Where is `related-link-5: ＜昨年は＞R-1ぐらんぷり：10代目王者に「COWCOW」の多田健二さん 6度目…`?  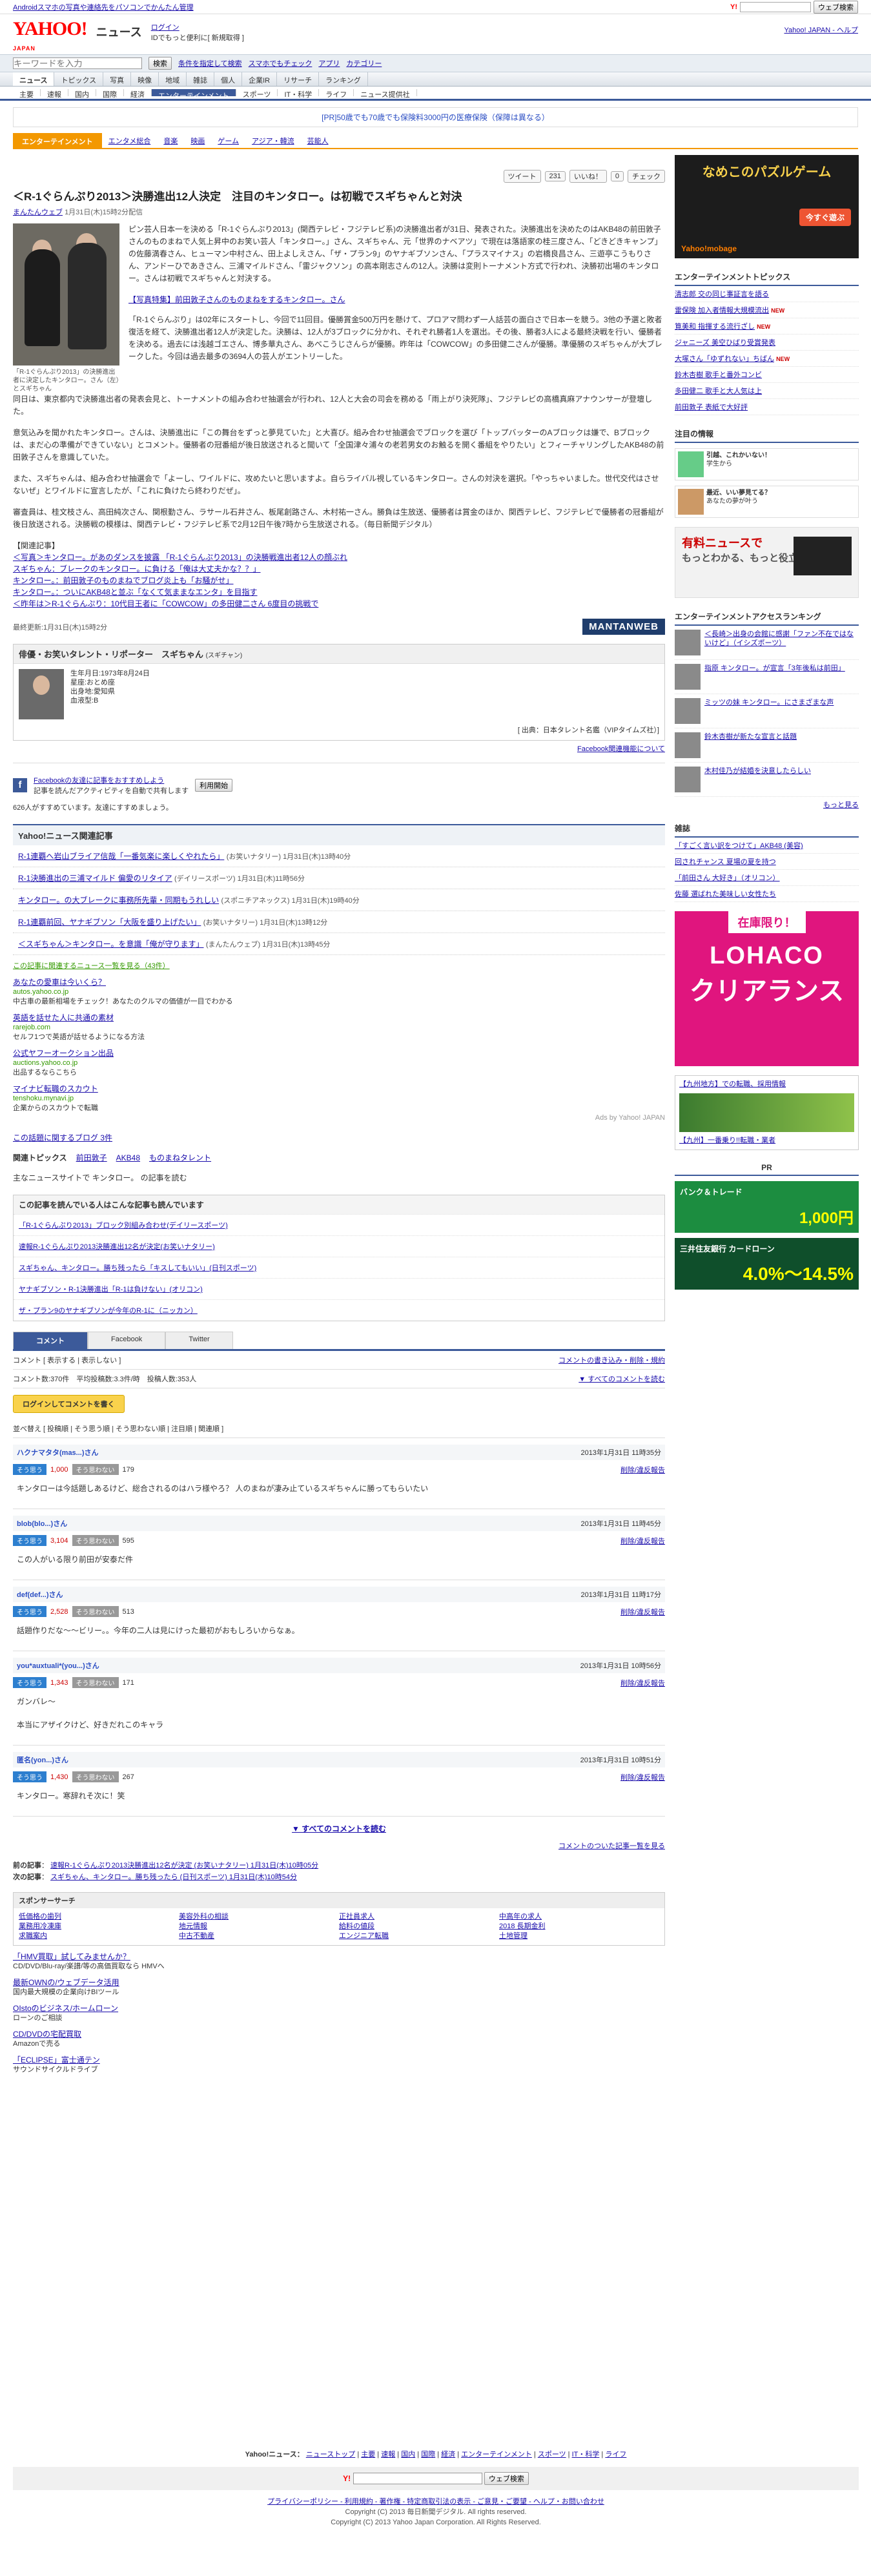 related-link-5: ＜昨年は＞R-1ぐらんぷり：10代目王者に「COWCOW」の多田健二さん 6度目… is located at coordinates (339, 604).